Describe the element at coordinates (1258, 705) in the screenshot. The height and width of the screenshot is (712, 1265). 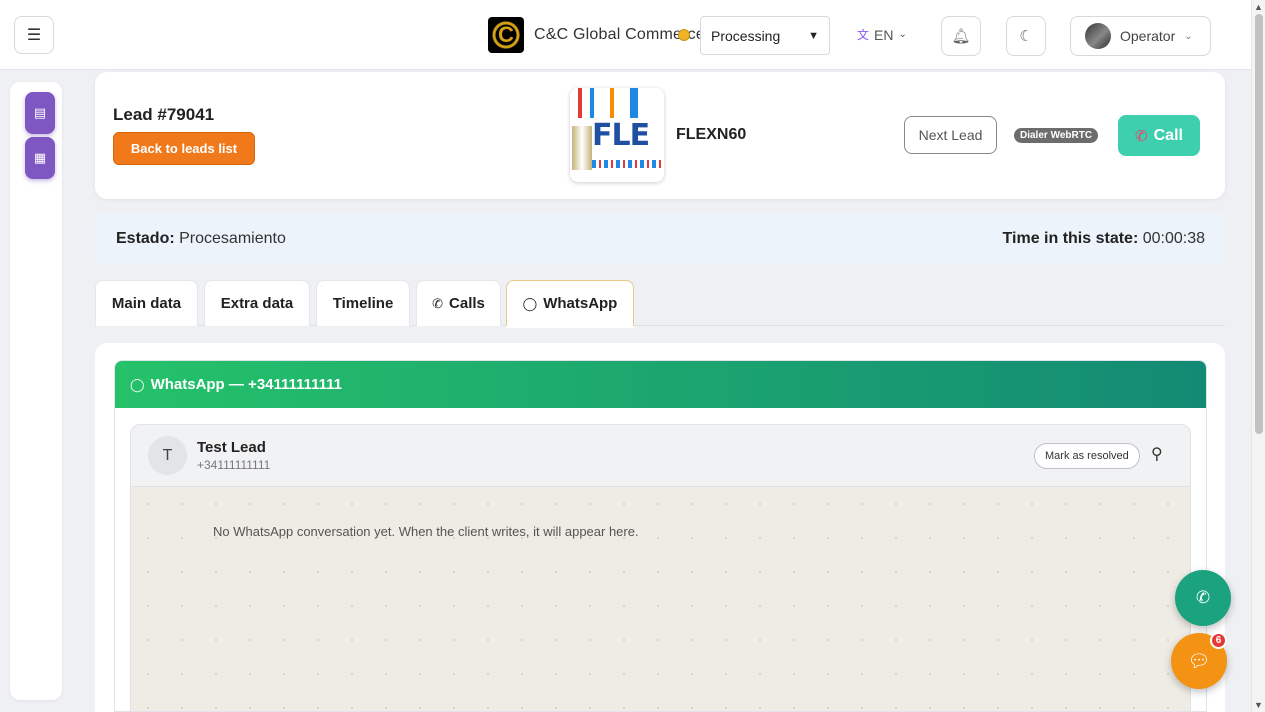
I see `scroll-down-arrow-icon: ▼` at that location.